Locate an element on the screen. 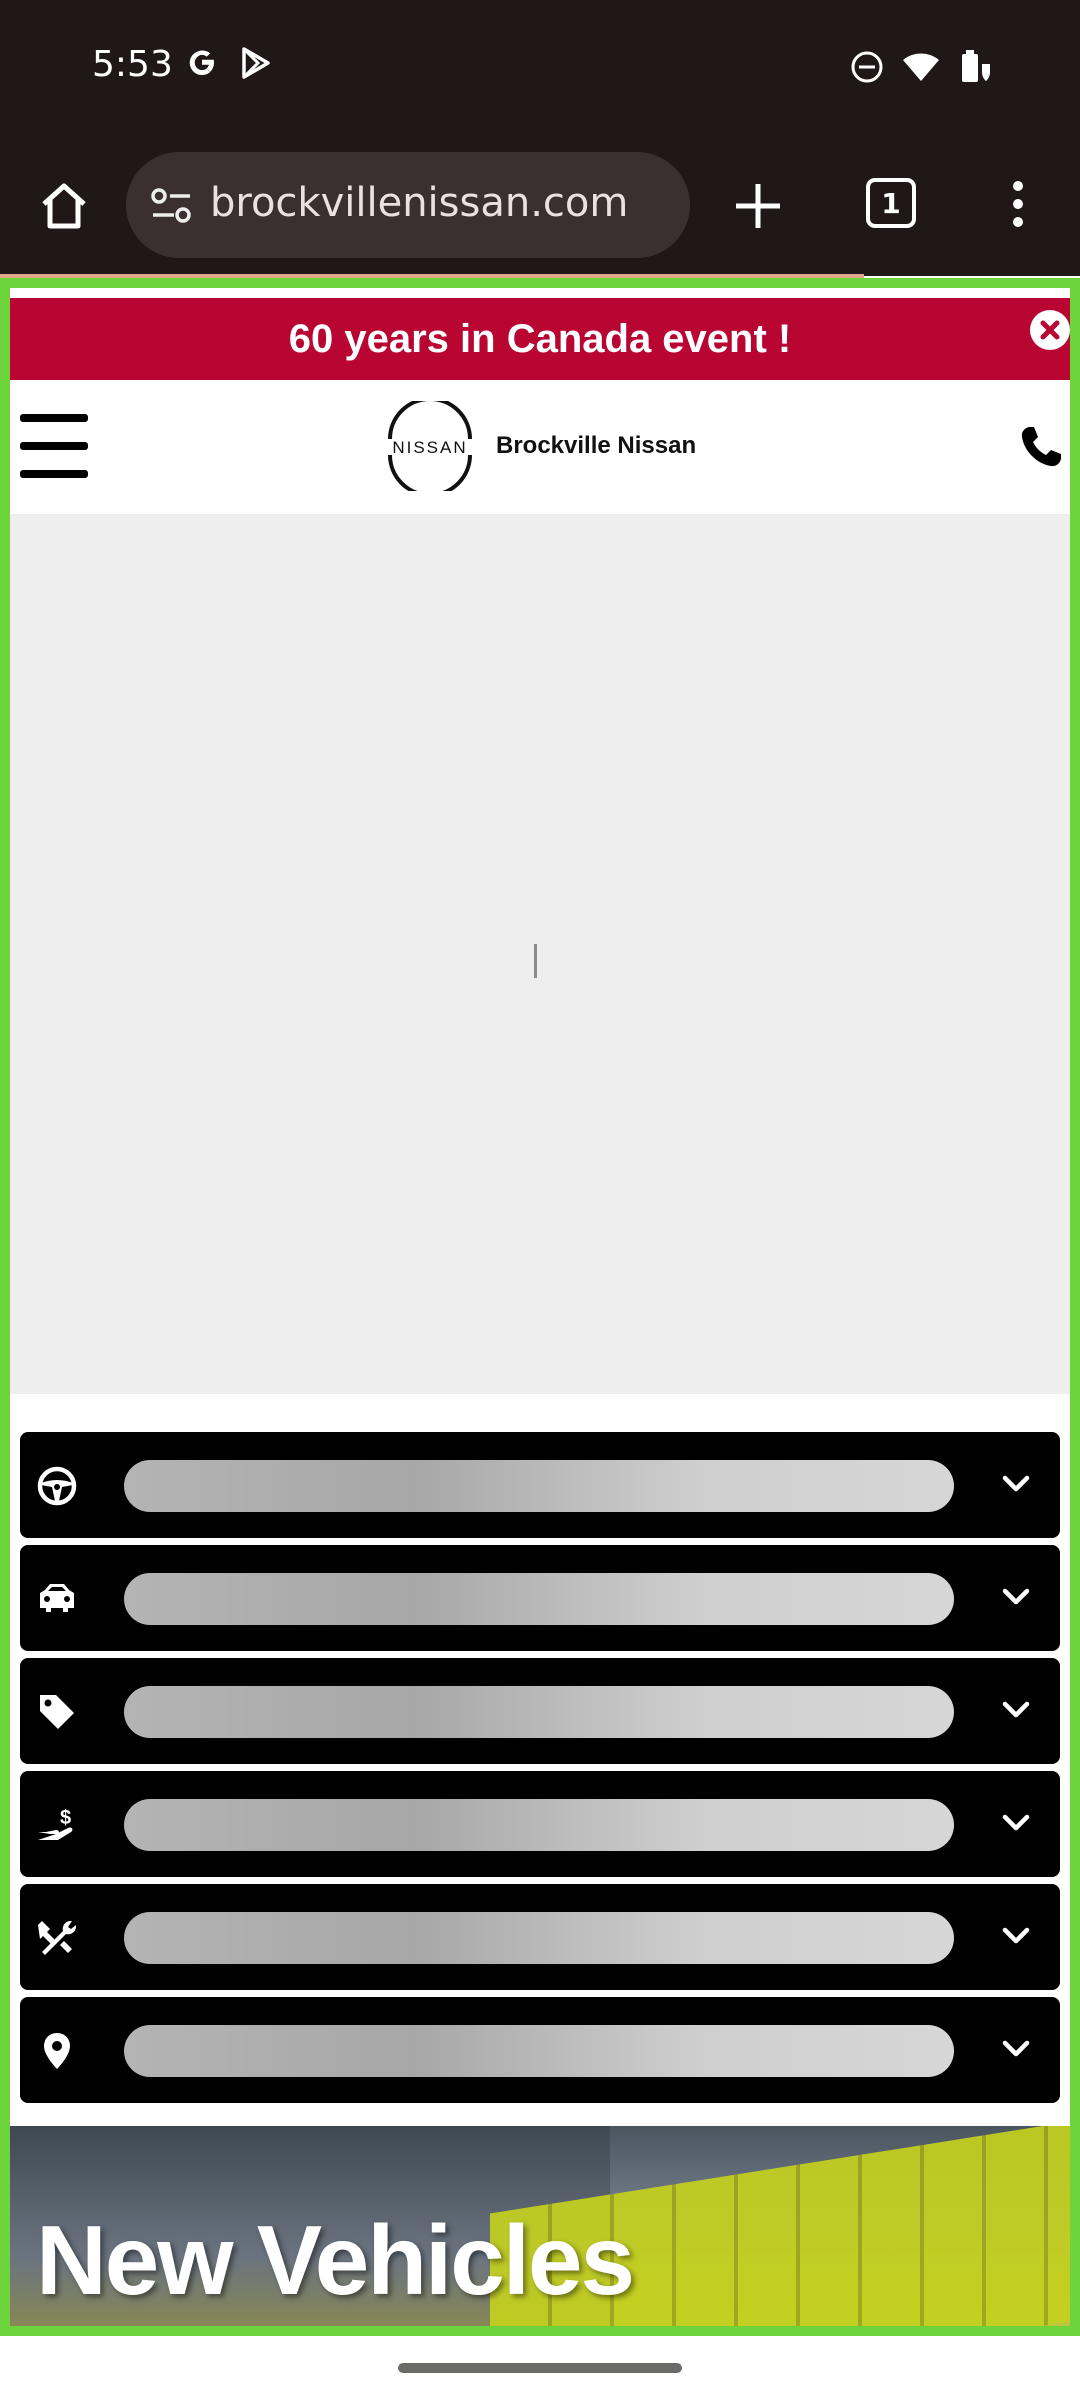 The height and width of the screenshot is (2400, 1080). dealer-logo: NISSAN Brockville Nissan is located at coordinates (537, 446).